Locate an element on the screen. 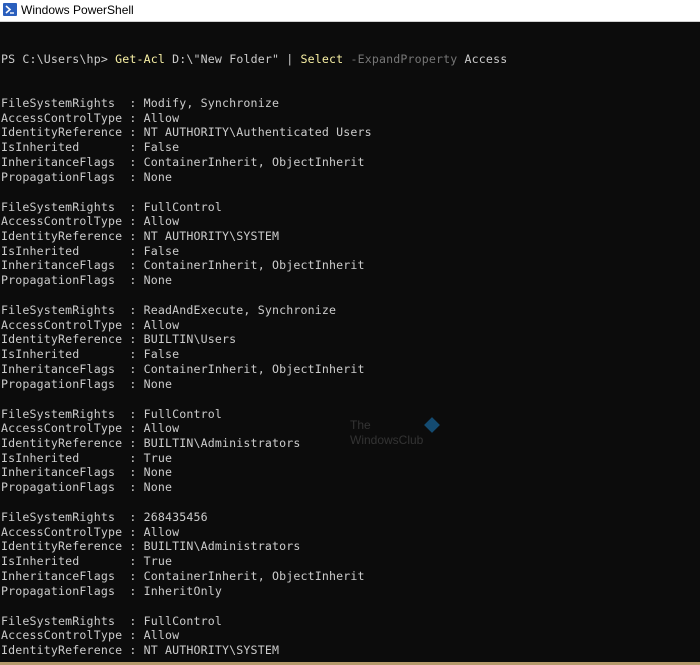  acl-entry-line: IdentityReference : NT AUTHORITY\SYSTEM is located at coordinates (140, 236).